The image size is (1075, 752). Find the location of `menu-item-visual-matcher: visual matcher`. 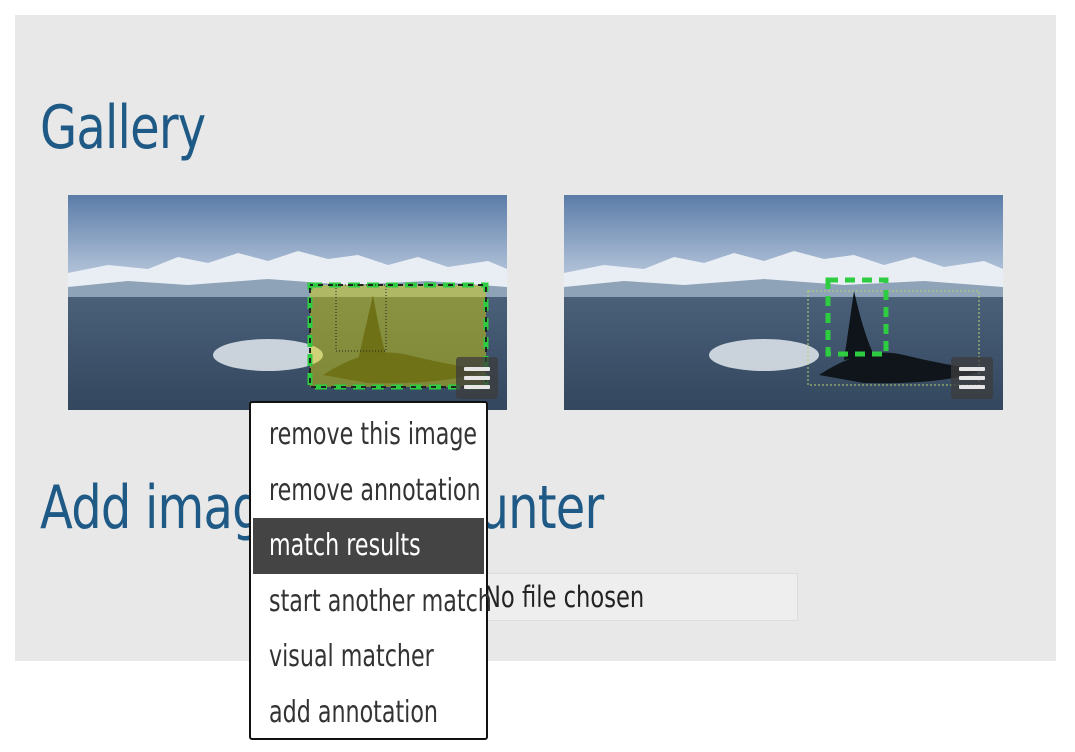

menu-item-visual-matcher: visual matcher is located at coordinates (368, 657).